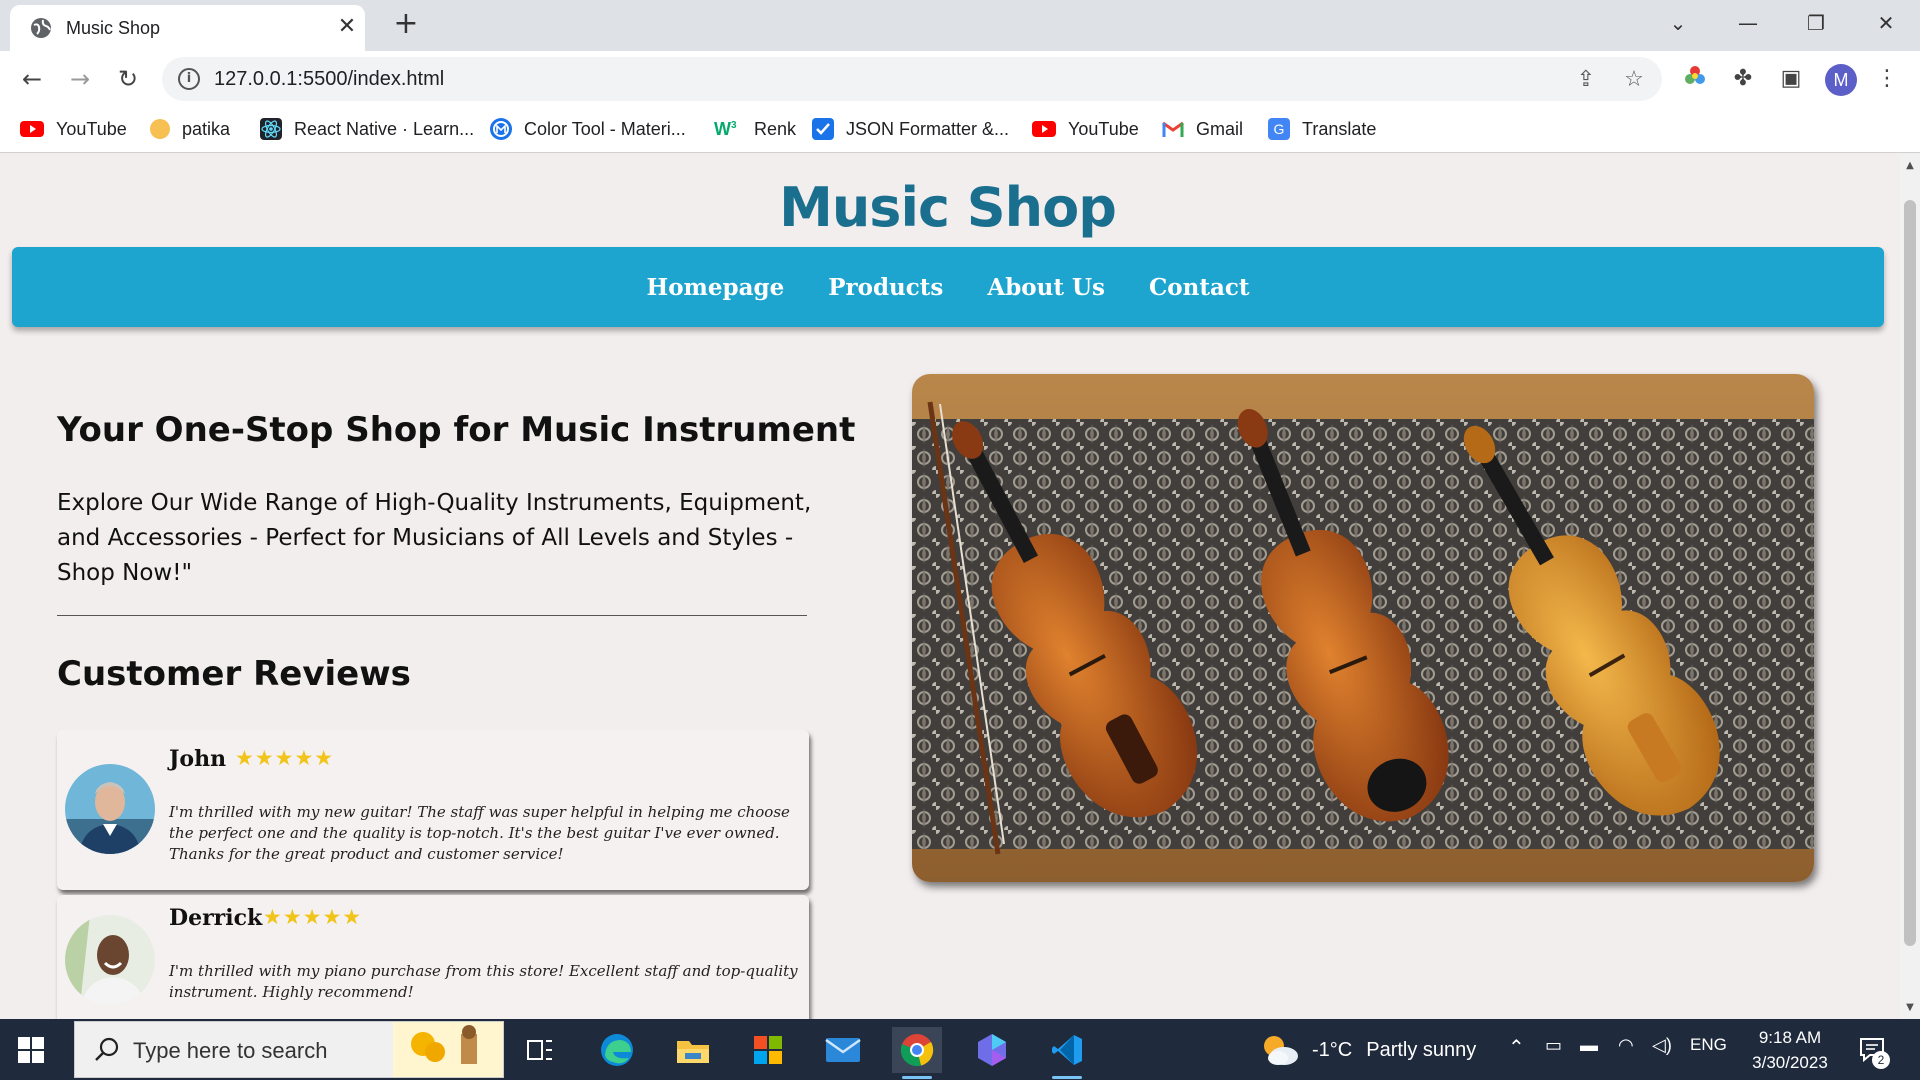  What do you see at coordinates (715, 287) in the screenshot?
I see `nav-homepage: Homepage` at bounding box center [715, 287].